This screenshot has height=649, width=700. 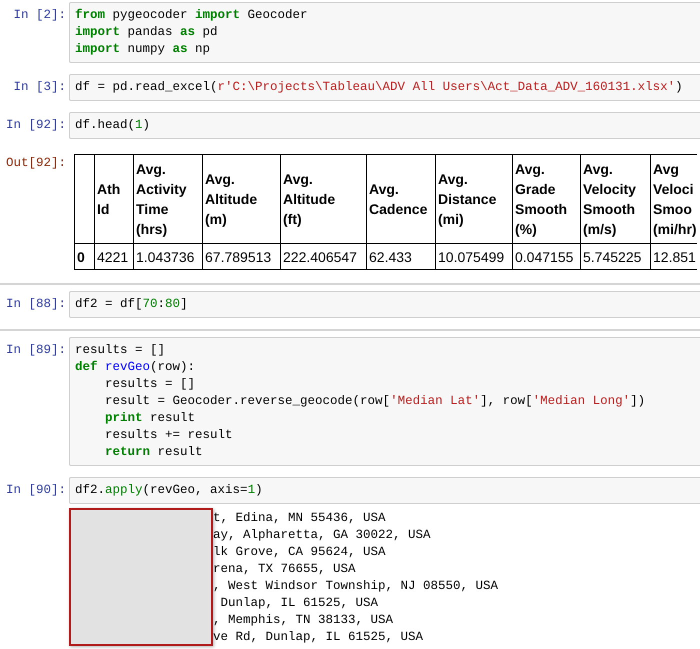 What do you see at coordinates (356, 586) in the screenshot?
I see `output-line: , West Windsor Township, NJ 08550, USA` at bounding box center [356, 586].